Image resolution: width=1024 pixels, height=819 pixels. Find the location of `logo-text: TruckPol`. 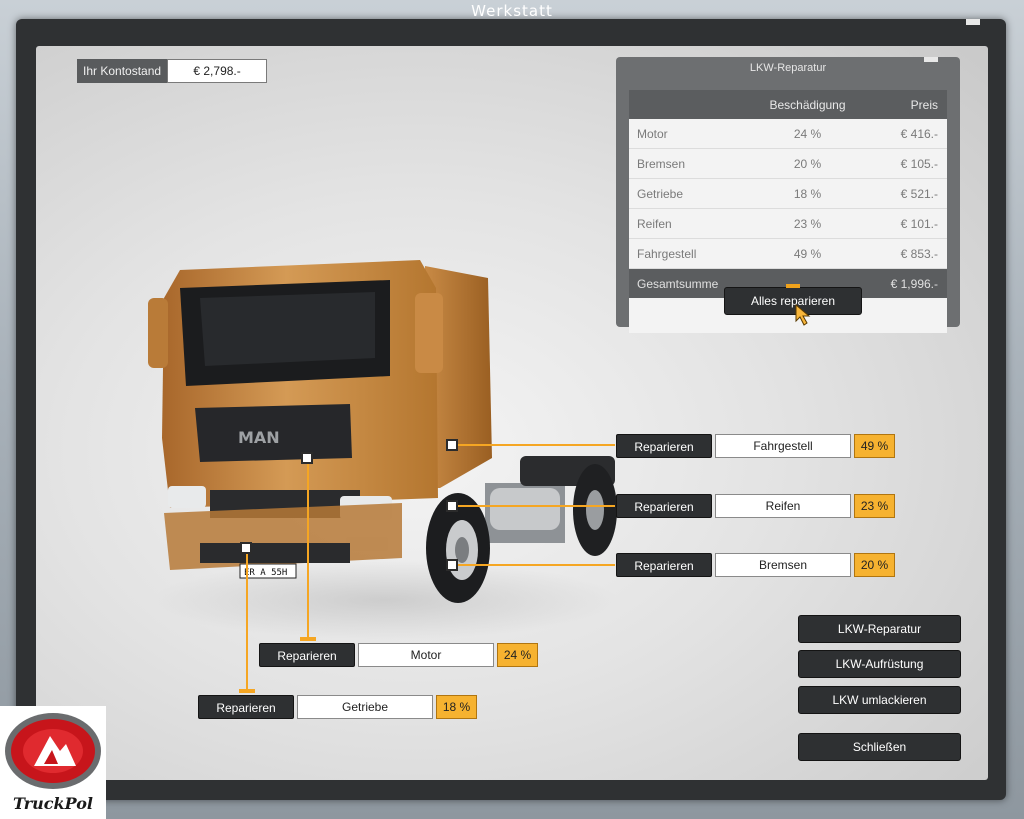

logo-text: TruckPol is located at coordinates (53, 803).